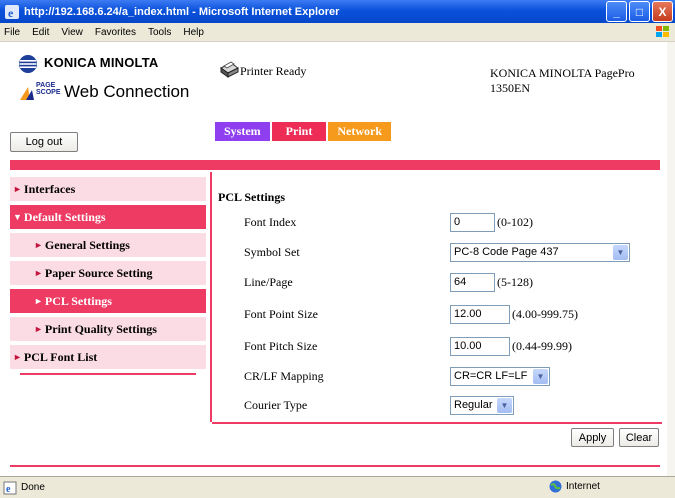  What do you see at coordinates (542, 345) in the screenshot?
I see `font-pitch-size-range: (0.44-99.99)` at bounding box center [542, 345].